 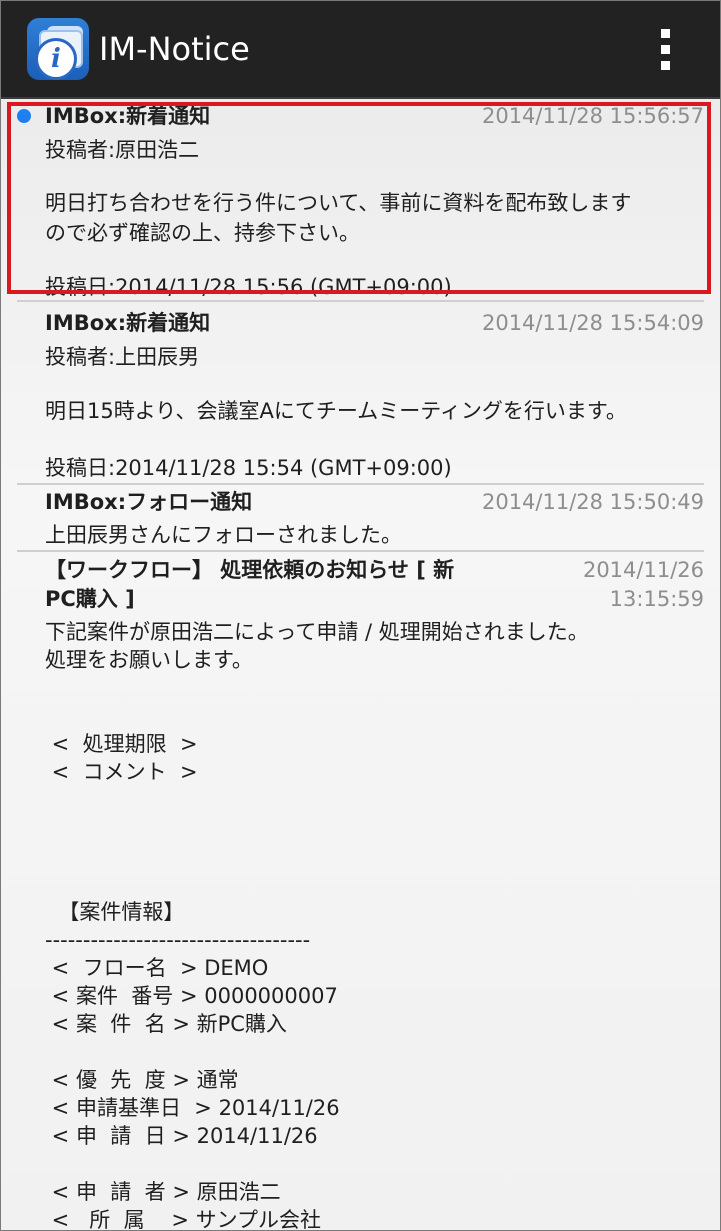 I want to click on notice-subject: 【ワークフロー】 処理依頼のお知らせ [ 新, so click(x=250, y=570).